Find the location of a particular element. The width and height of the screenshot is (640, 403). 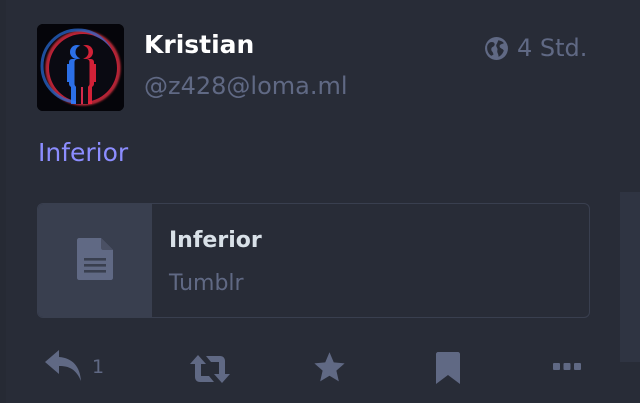

avatar-image is located at coordinates (80, 67).